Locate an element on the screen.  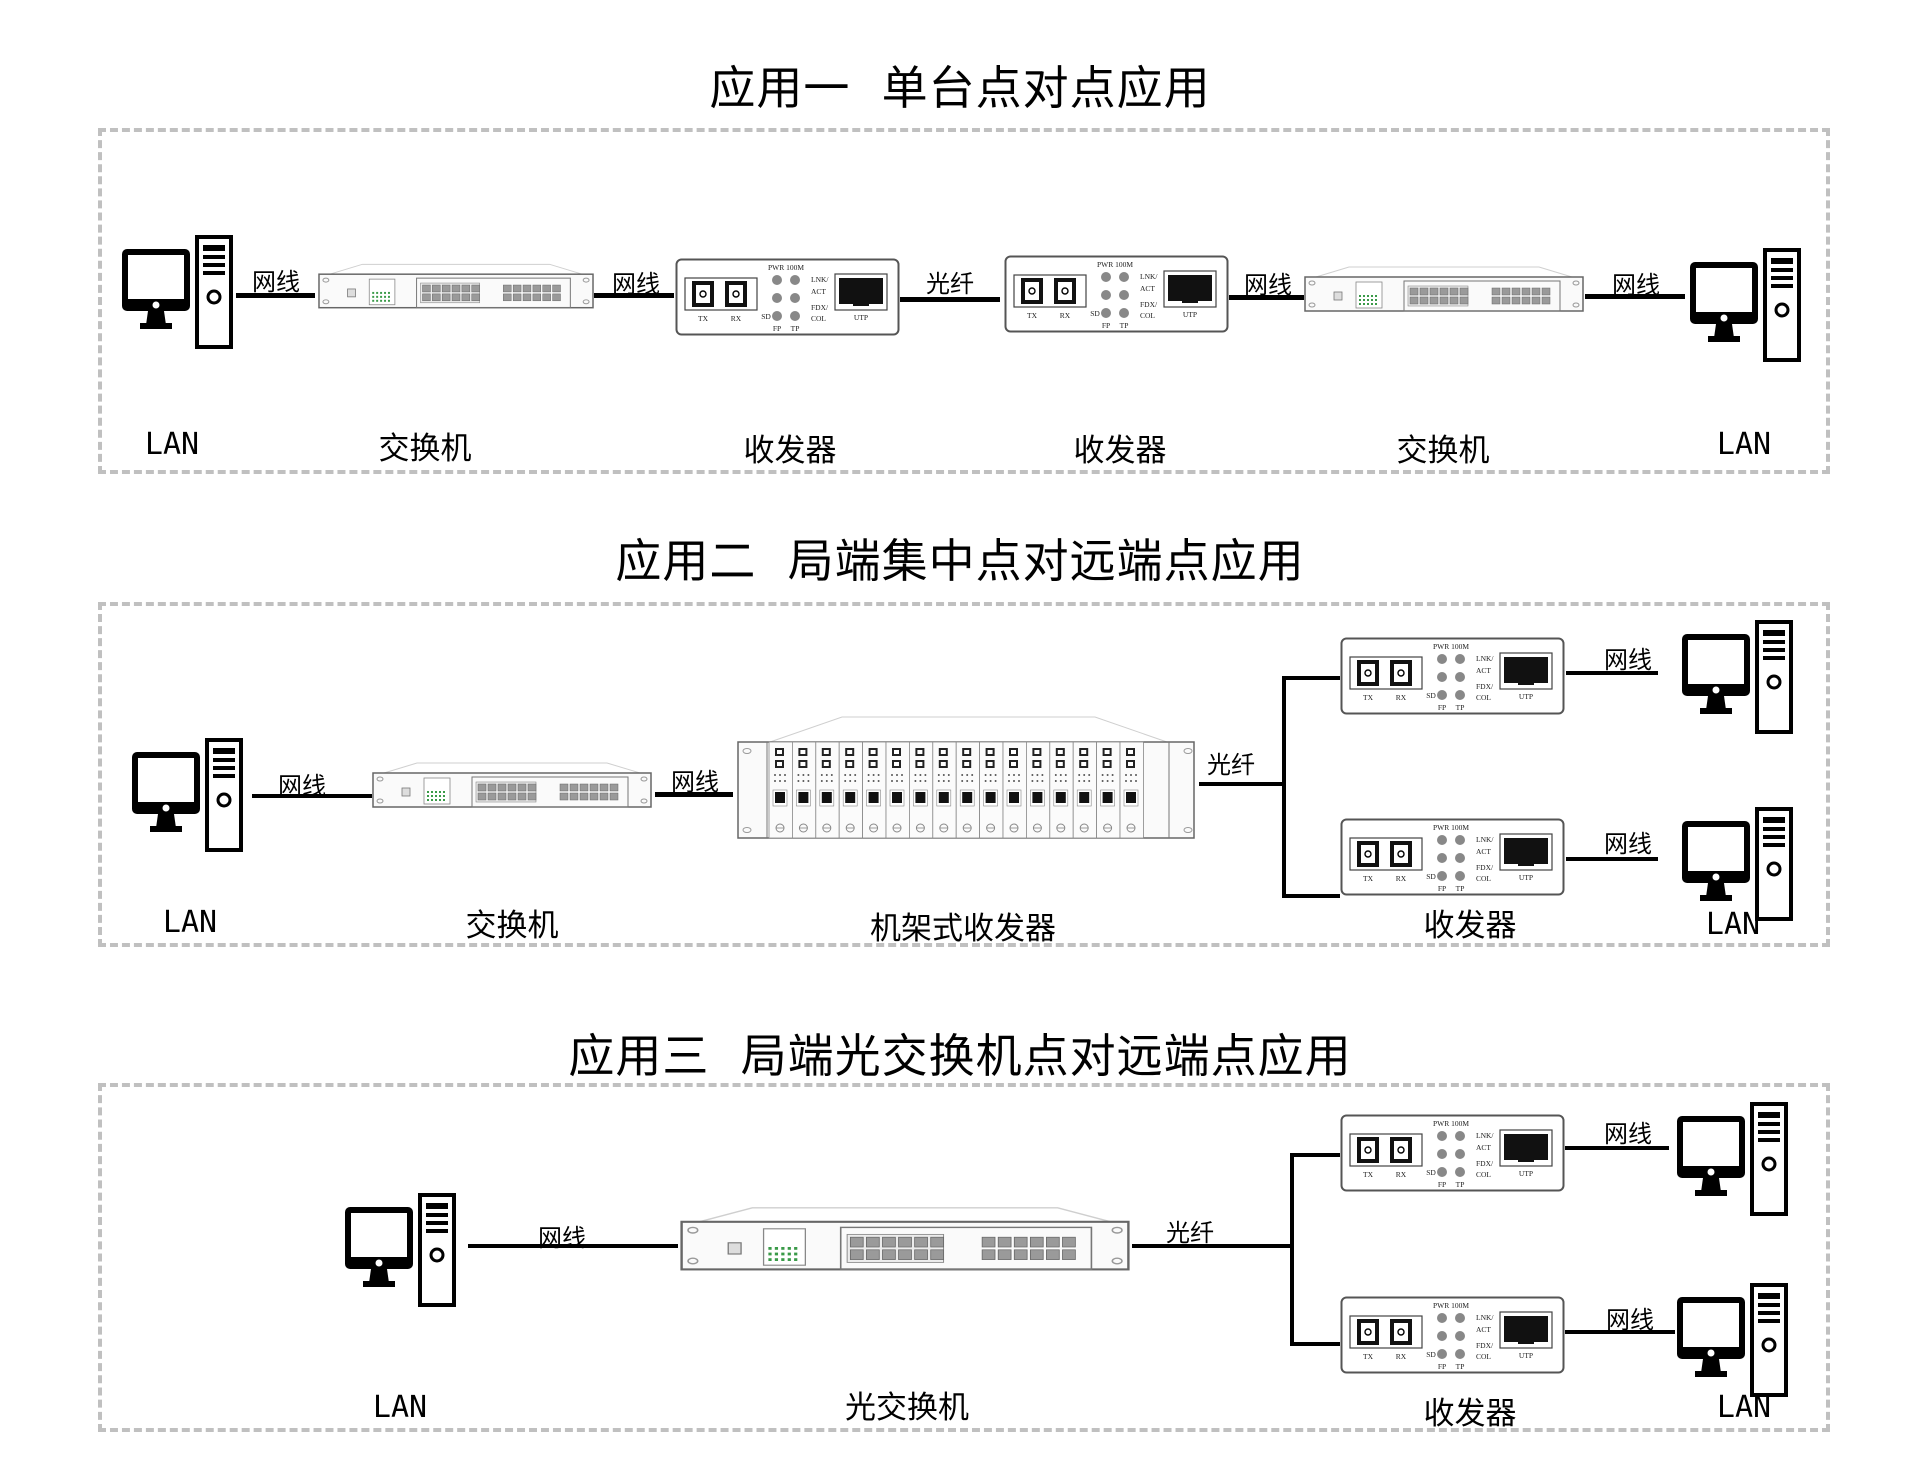
fiber-line is located at coordinates (1241, 784).